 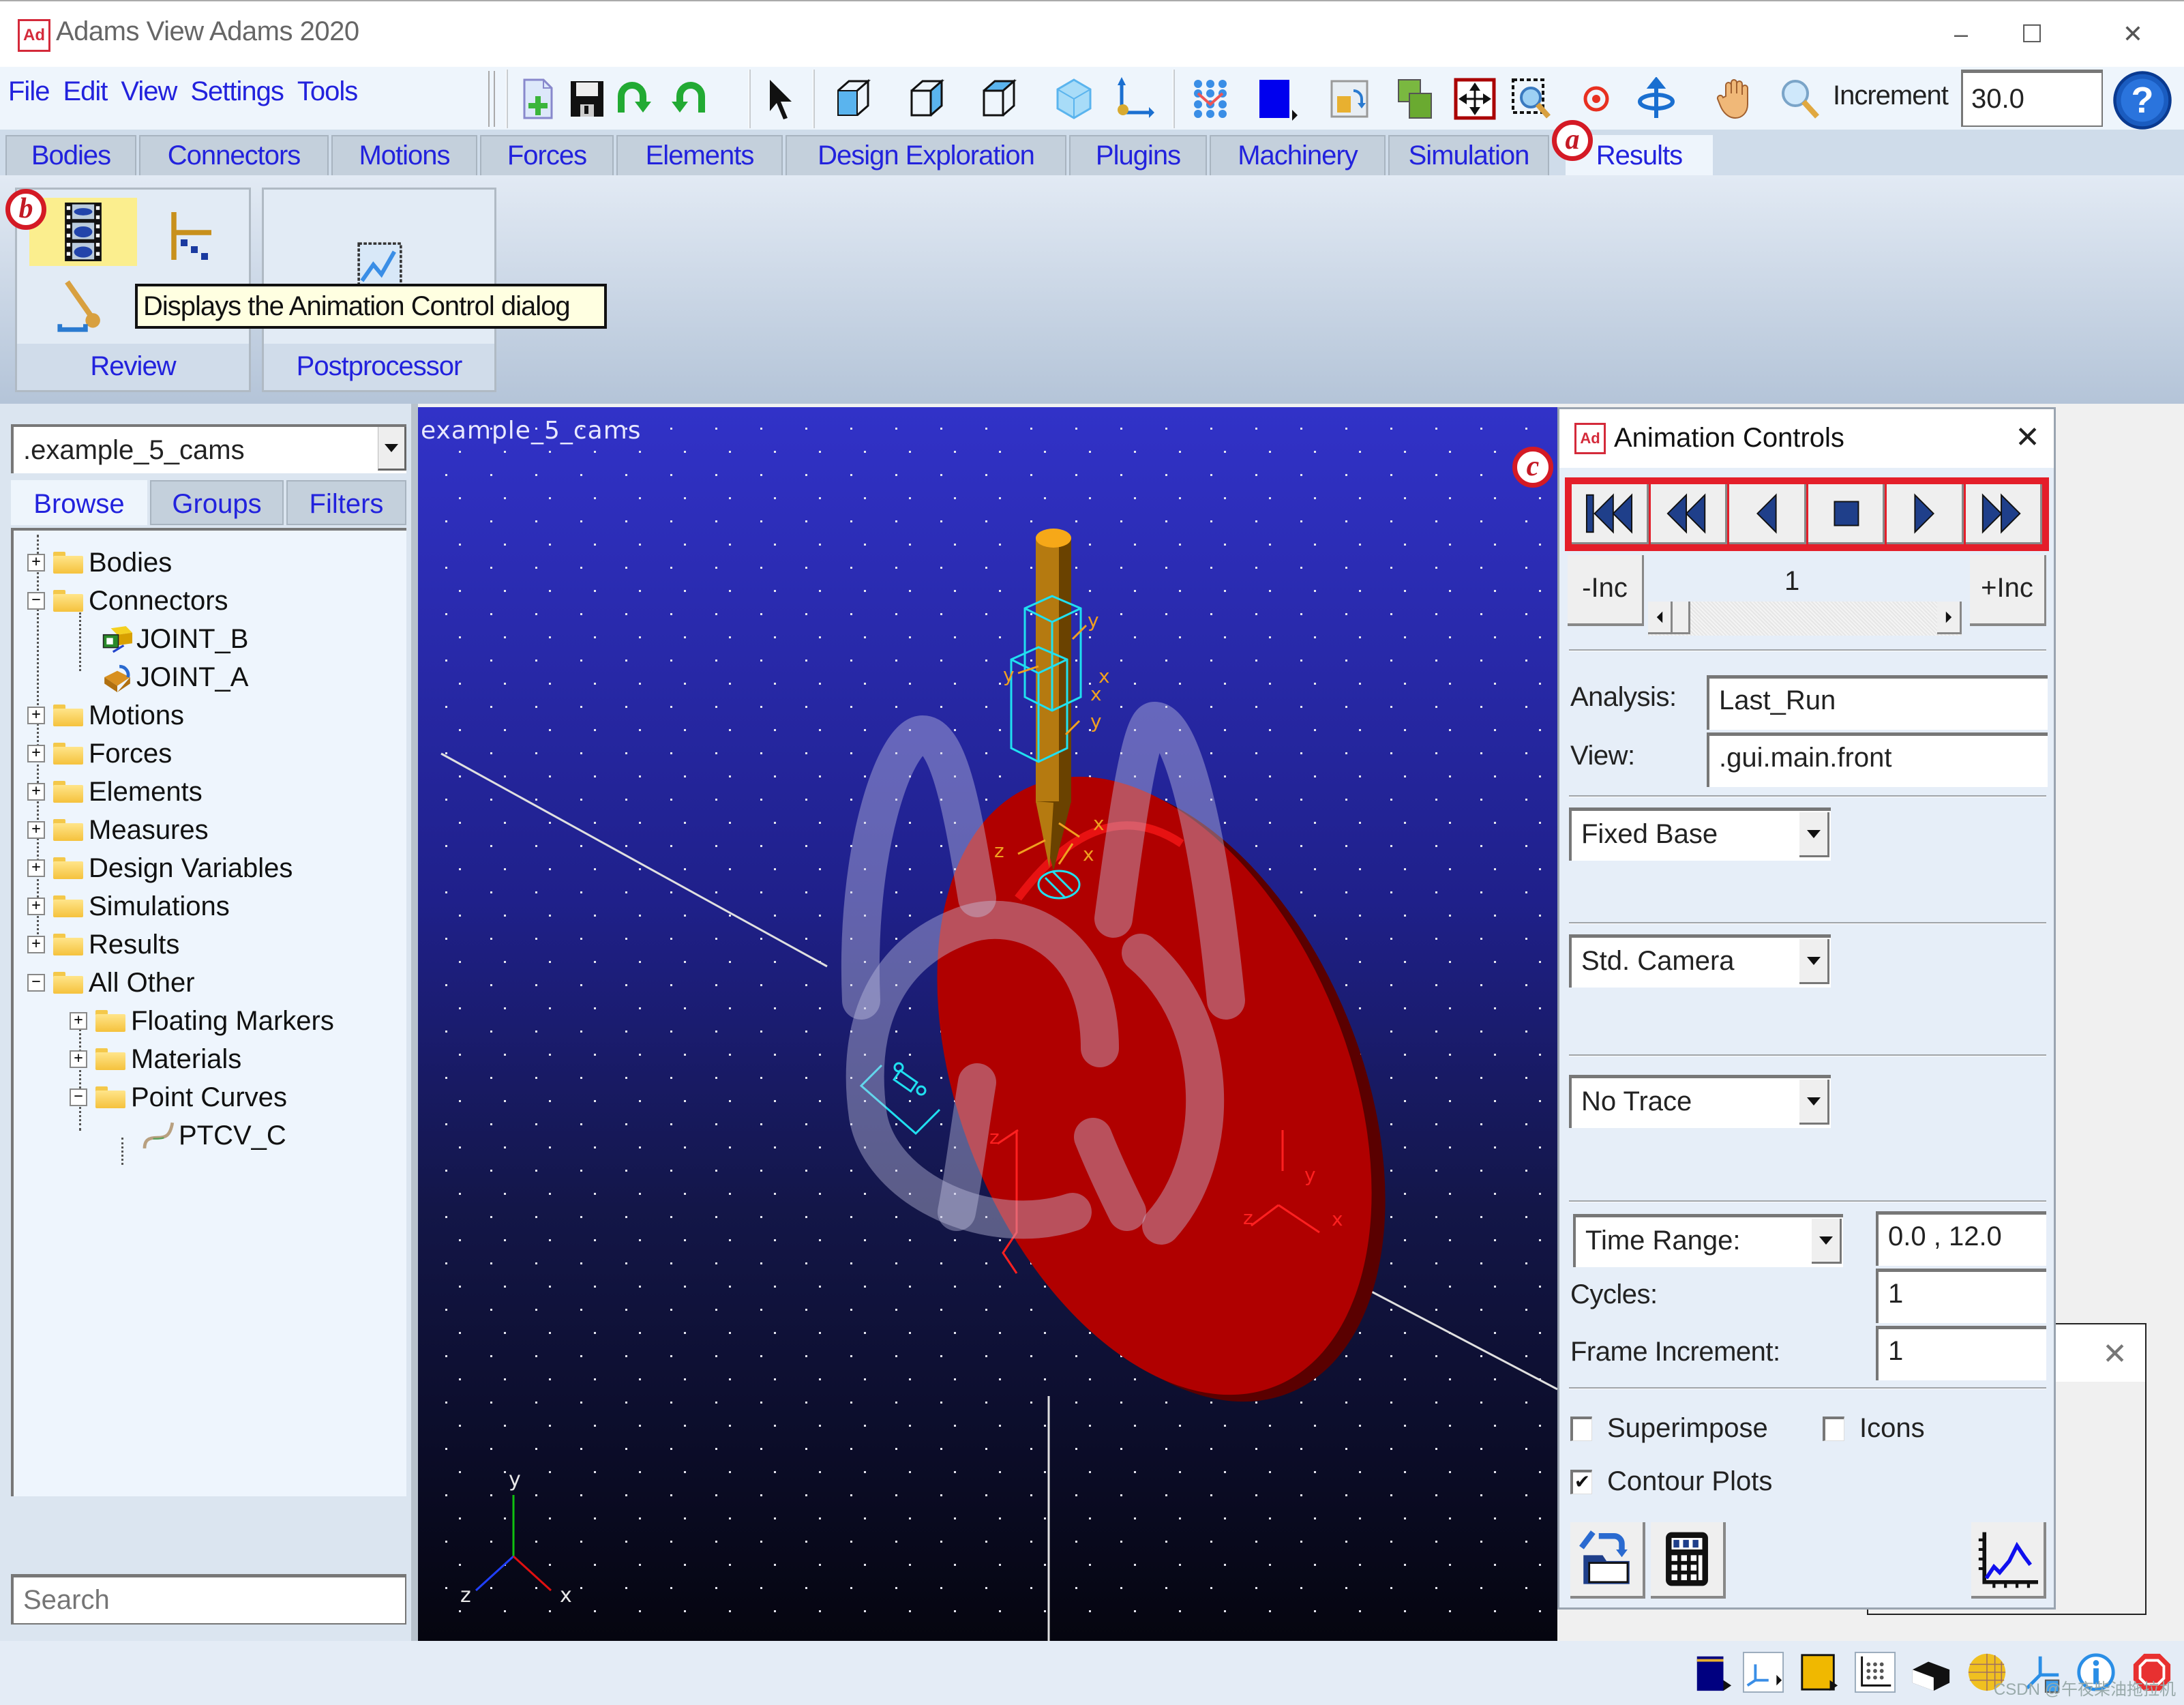 I want to click on view-side-icon, so click(x=928, y=99).